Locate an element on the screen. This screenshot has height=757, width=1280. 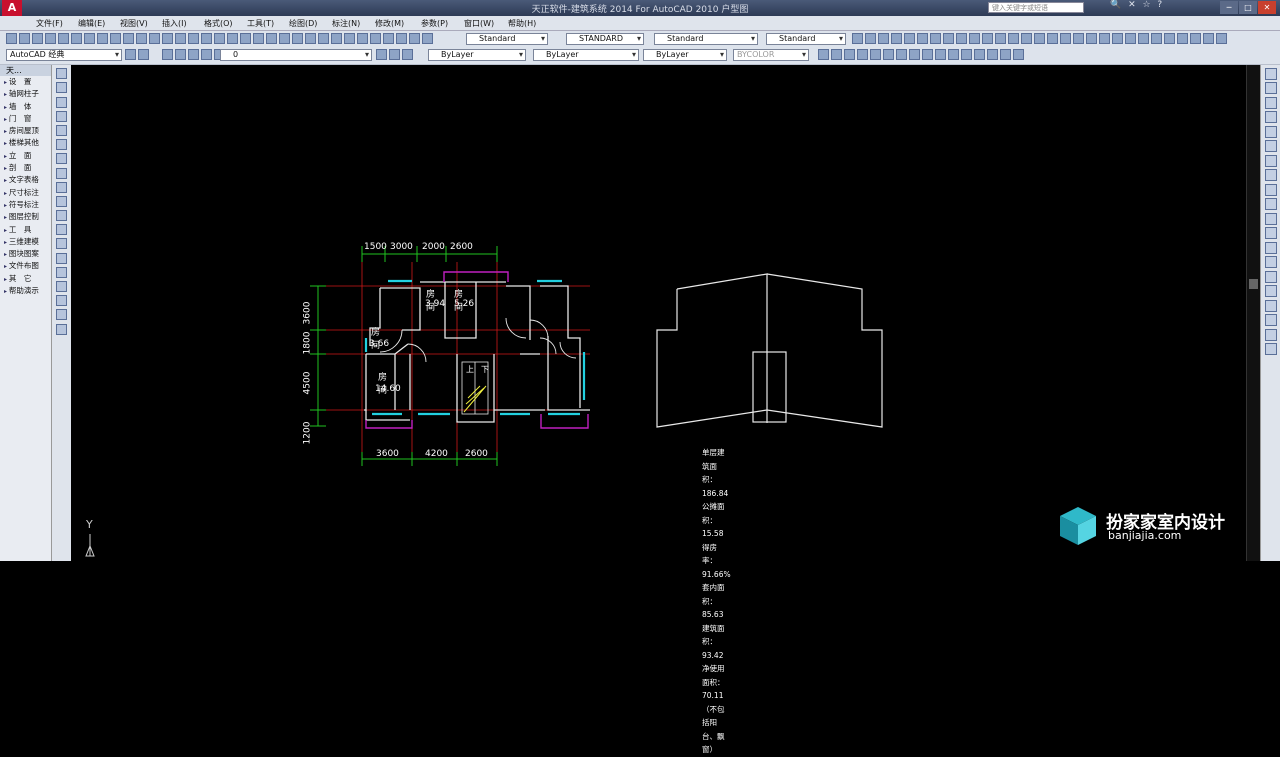
sidebar-item-room-roof: 房间屋顶 is located at coordinates (25, 131).